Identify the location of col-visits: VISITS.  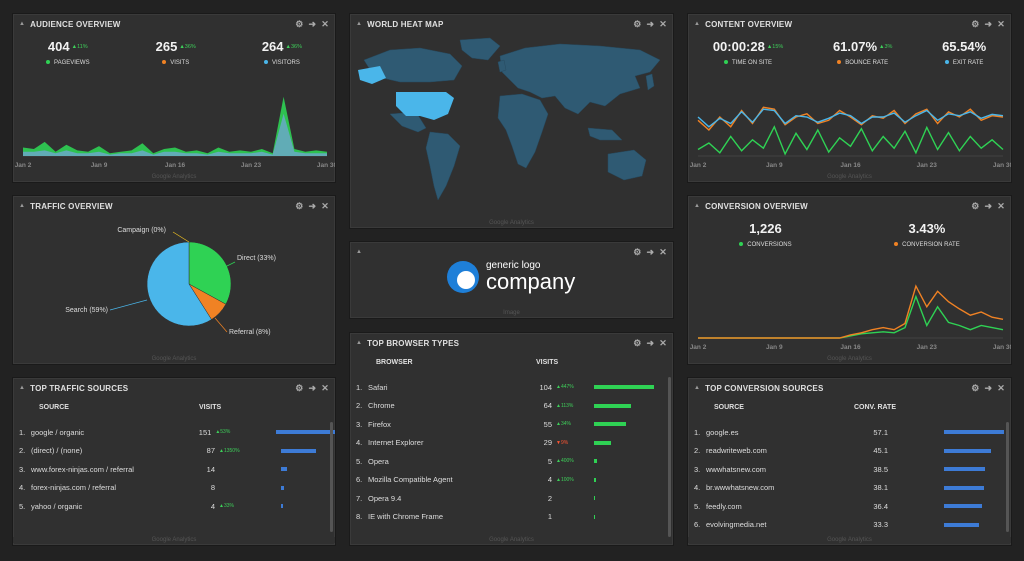
(547, 362).